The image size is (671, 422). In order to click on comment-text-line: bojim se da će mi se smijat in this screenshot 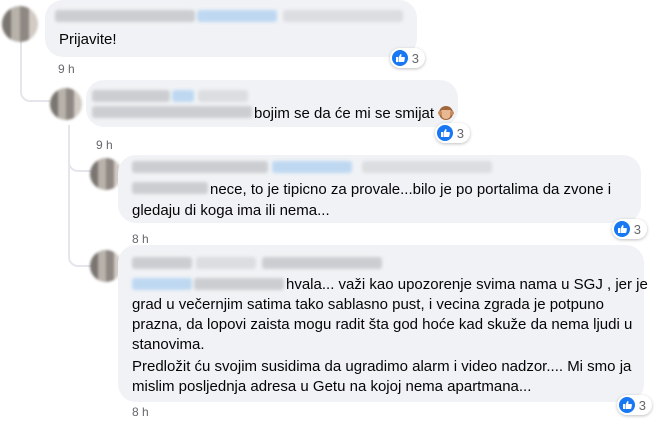, I will do `click(344, 113)`.